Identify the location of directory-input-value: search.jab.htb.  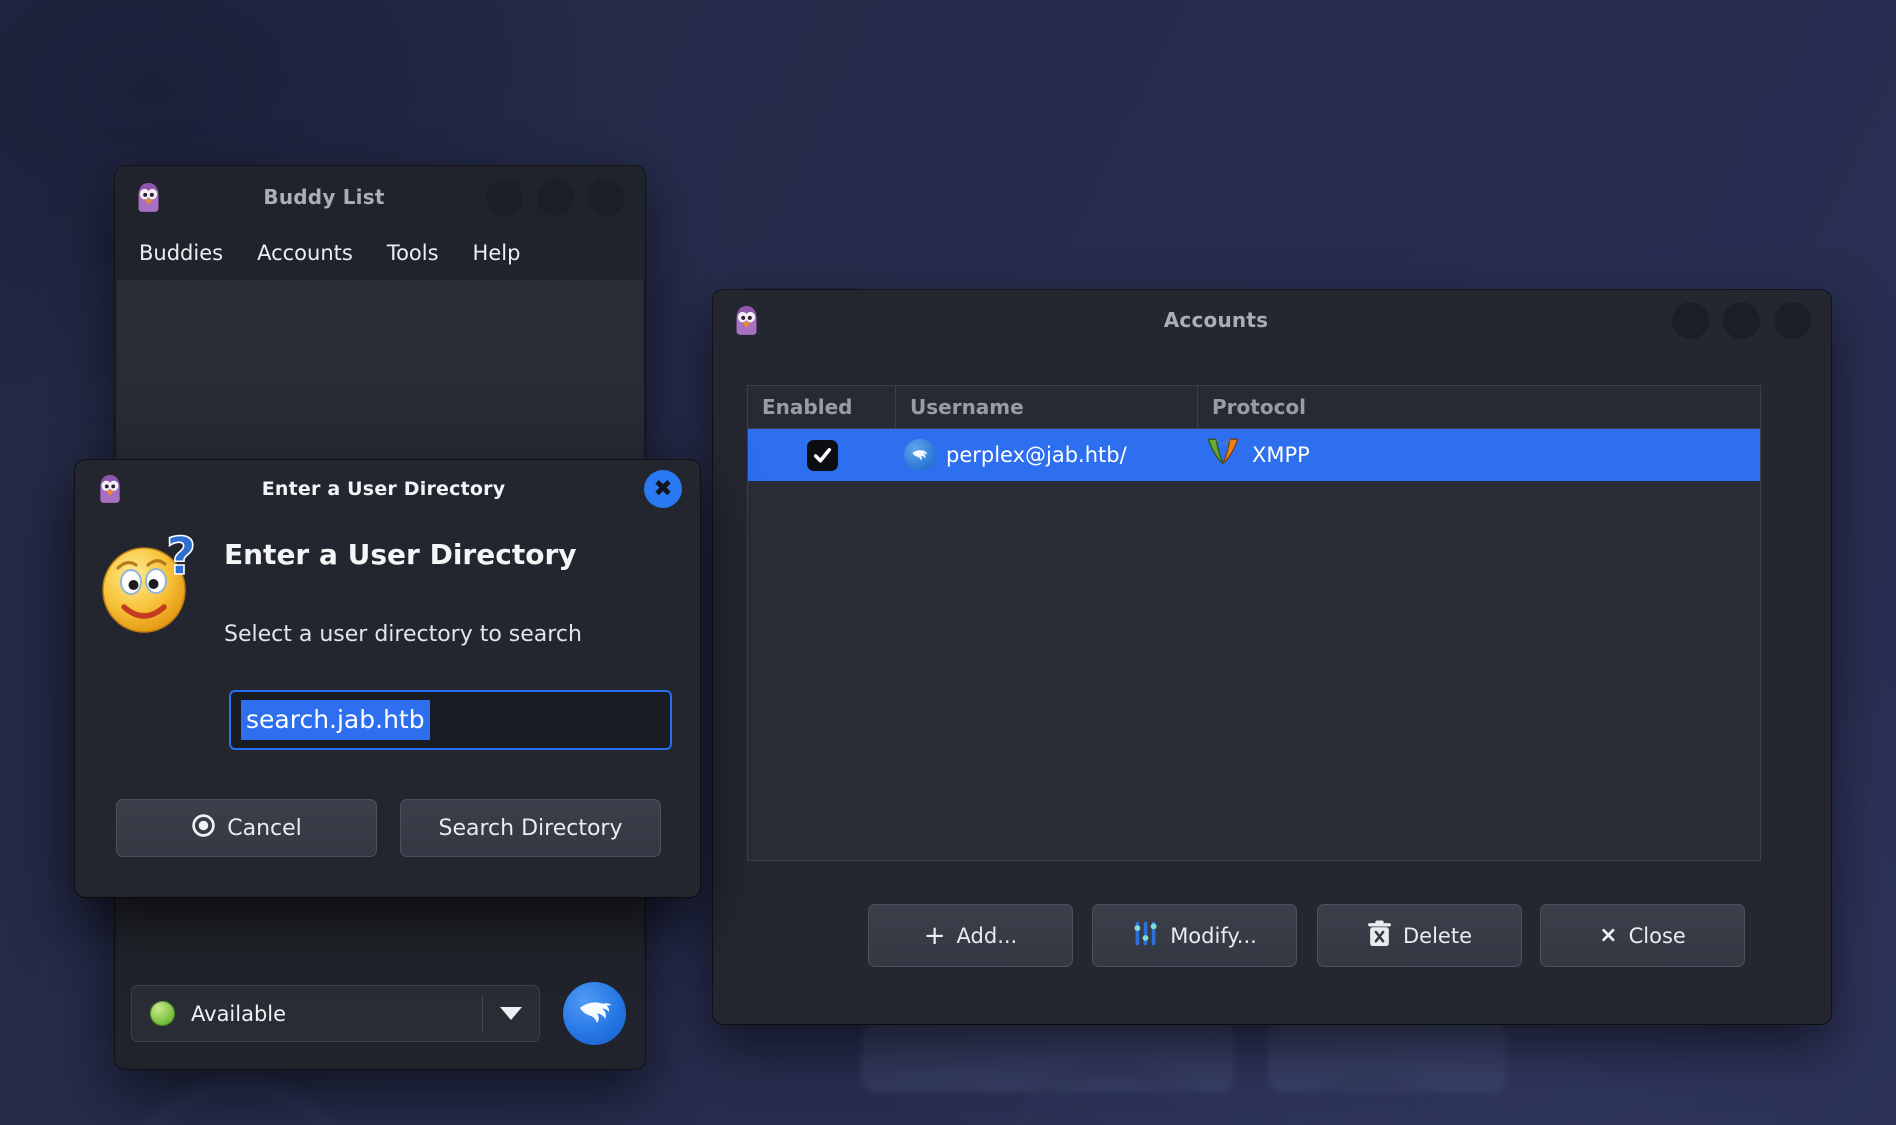
(335, 720).